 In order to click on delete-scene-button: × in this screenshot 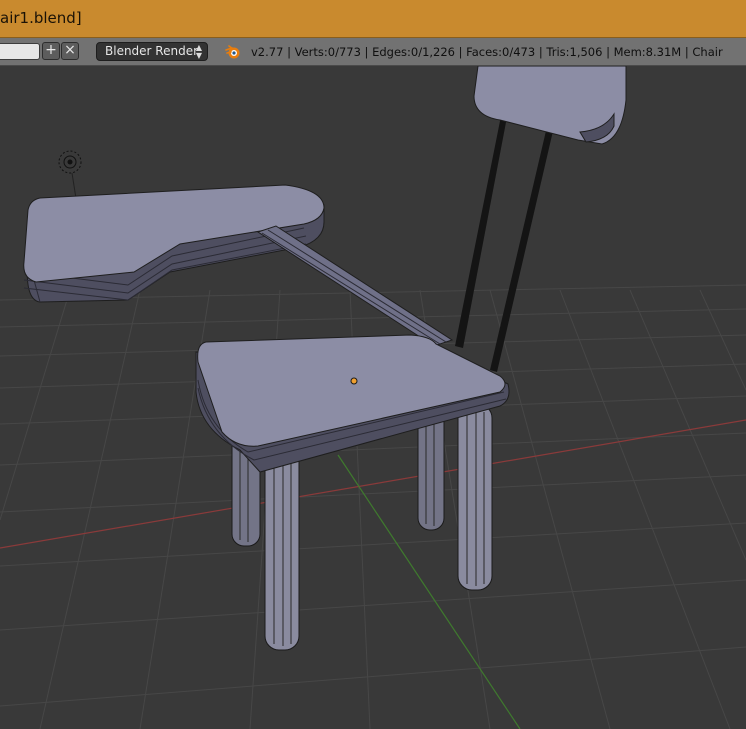, I will do `click(70, 51)`.